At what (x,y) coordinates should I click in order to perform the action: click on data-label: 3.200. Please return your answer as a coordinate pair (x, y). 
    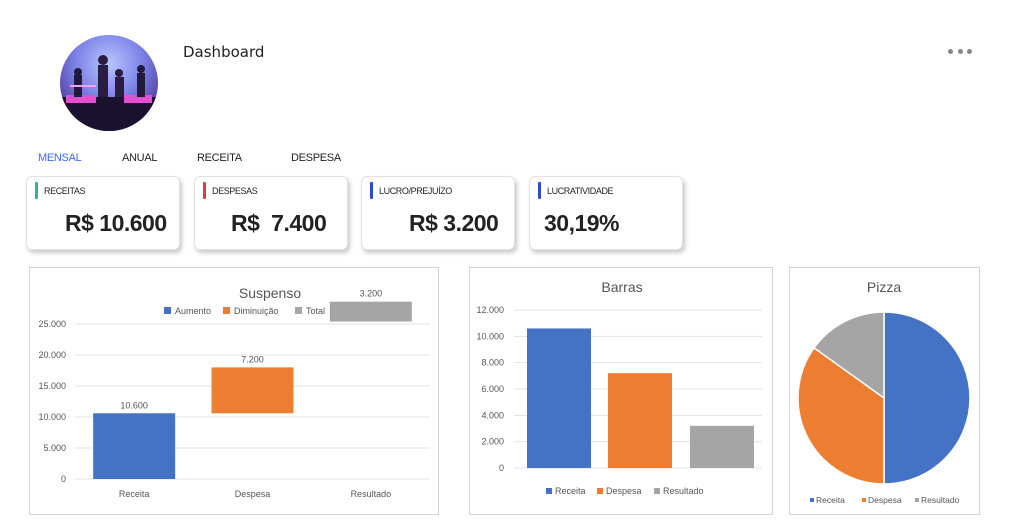
    Looking at the image, I should click on (371, 294).